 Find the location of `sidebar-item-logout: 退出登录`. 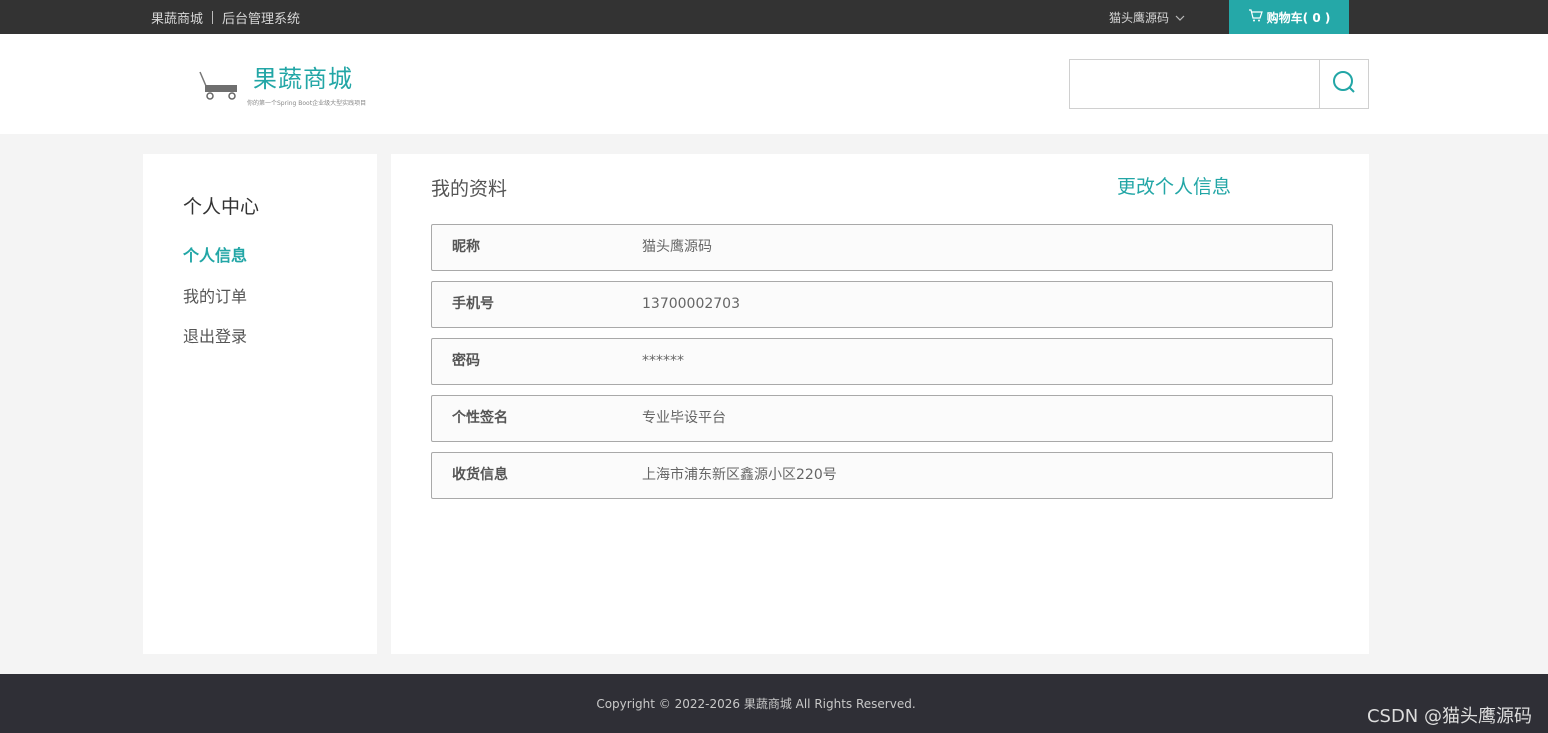

sidebar-item-logout: 退出登录 is located at coordinates (215, 335).